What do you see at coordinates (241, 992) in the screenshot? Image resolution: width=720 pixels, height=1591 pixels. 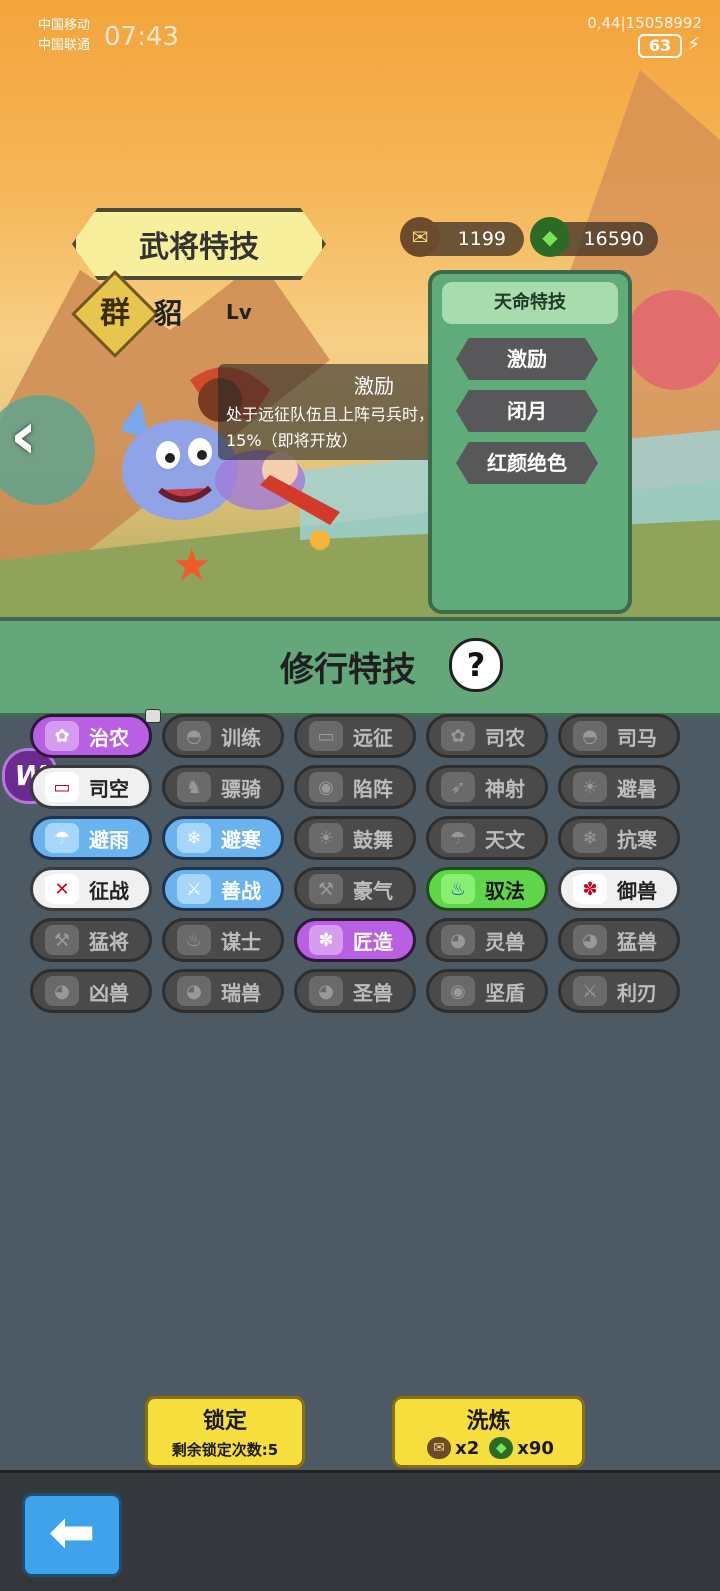 I see `skill-label: 瑞兽` at bounding box center [241, 992].